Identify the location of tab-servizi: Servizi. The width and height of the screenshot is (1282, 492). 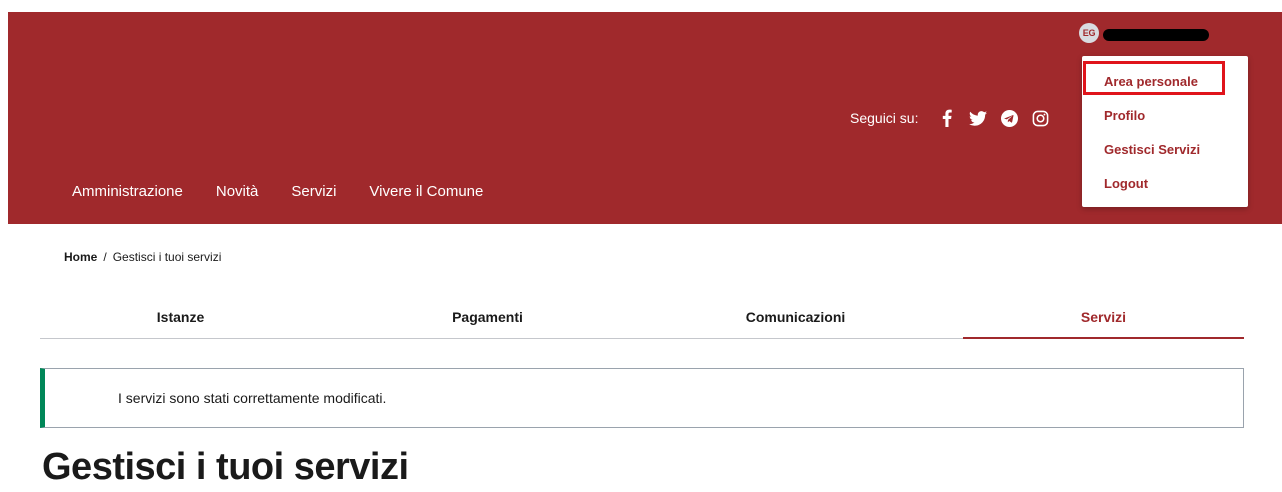
(1103, 318).